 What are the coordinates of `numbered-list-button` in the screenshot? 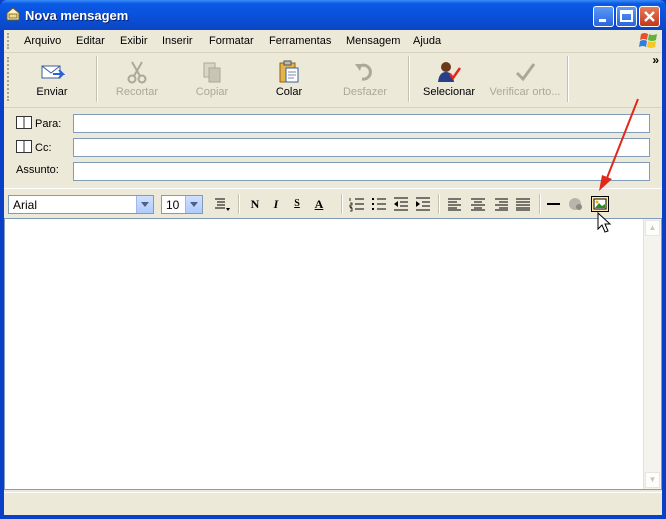 It's located at (357, 204).